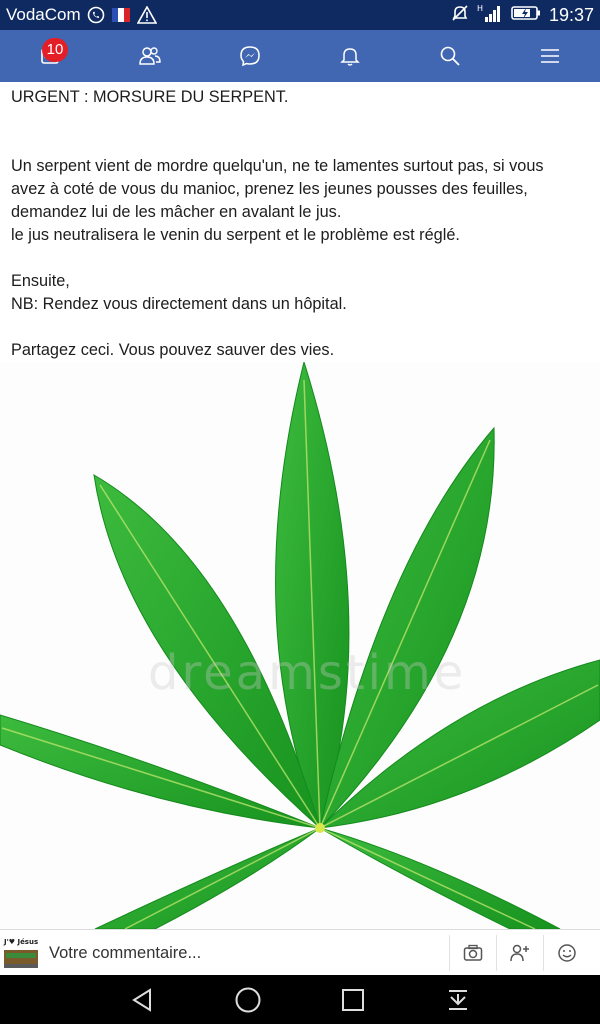 The image size is (600, 1024). What do you see at coordinates (150, 97) in the screenshot?
I see `post-title: URGENT : MORSURE DU SERPENT.` at bounding box center [150, 97].